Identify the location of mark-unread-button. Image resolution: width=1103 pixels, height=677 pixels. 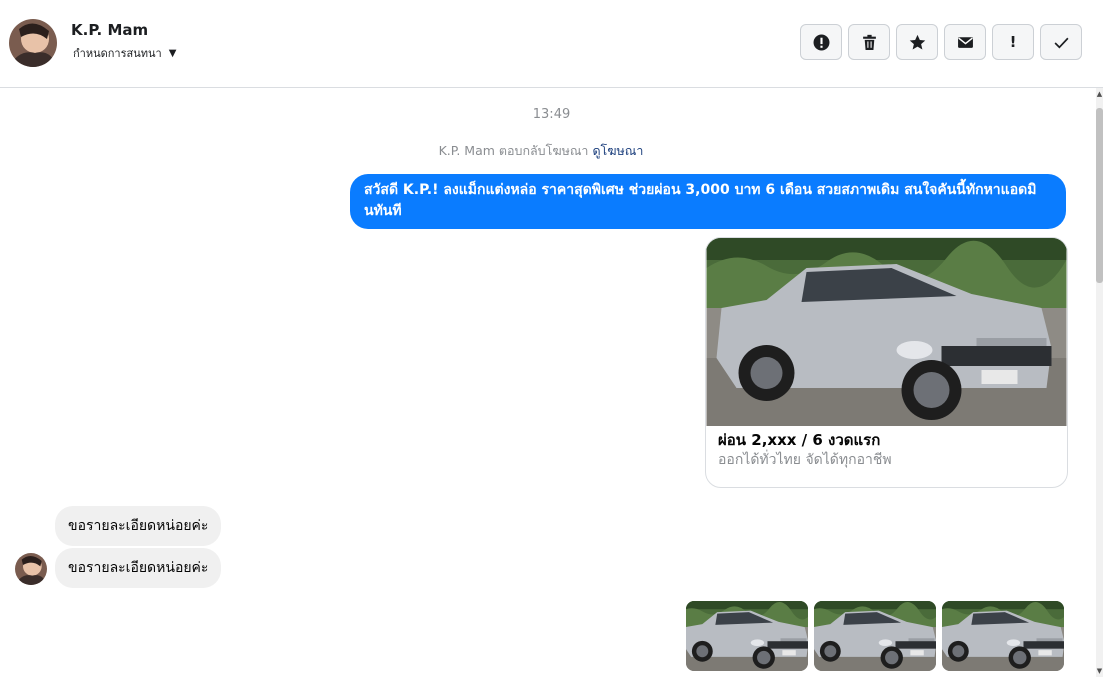
(965, 42).